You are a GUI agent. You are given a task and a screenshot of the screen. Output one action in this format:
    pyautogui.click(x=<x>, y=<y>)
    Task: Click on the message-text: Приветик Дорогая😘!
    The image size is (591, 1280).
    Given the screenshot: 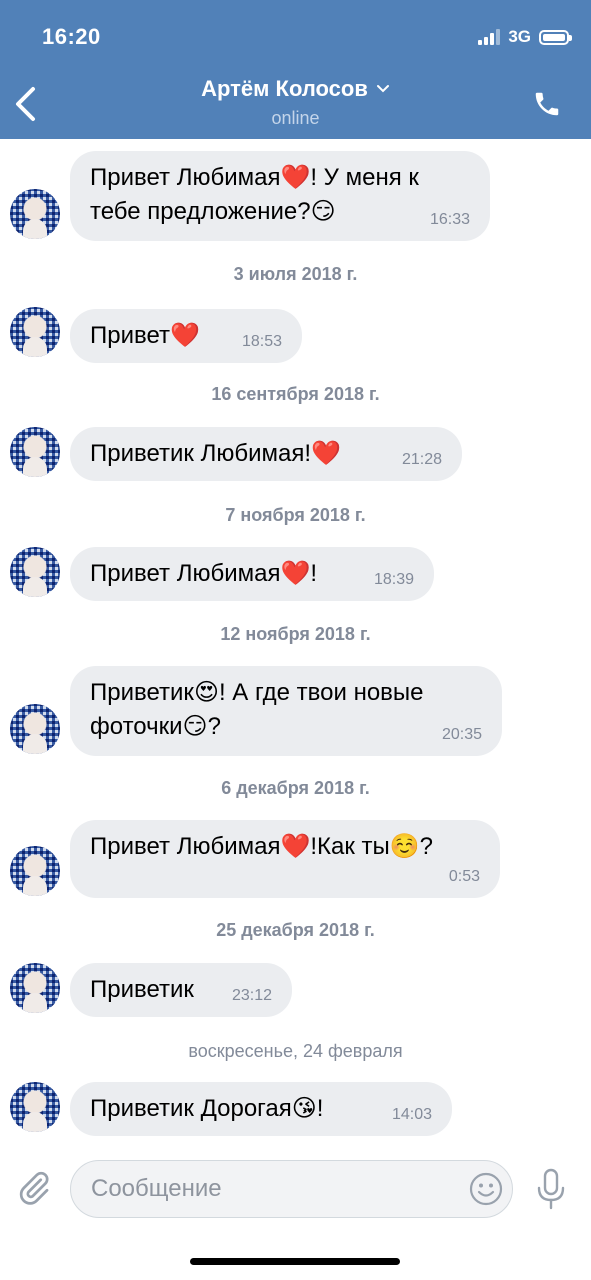 What is the action you would take?
    pyautogui.click(x=207, y=1108)
    